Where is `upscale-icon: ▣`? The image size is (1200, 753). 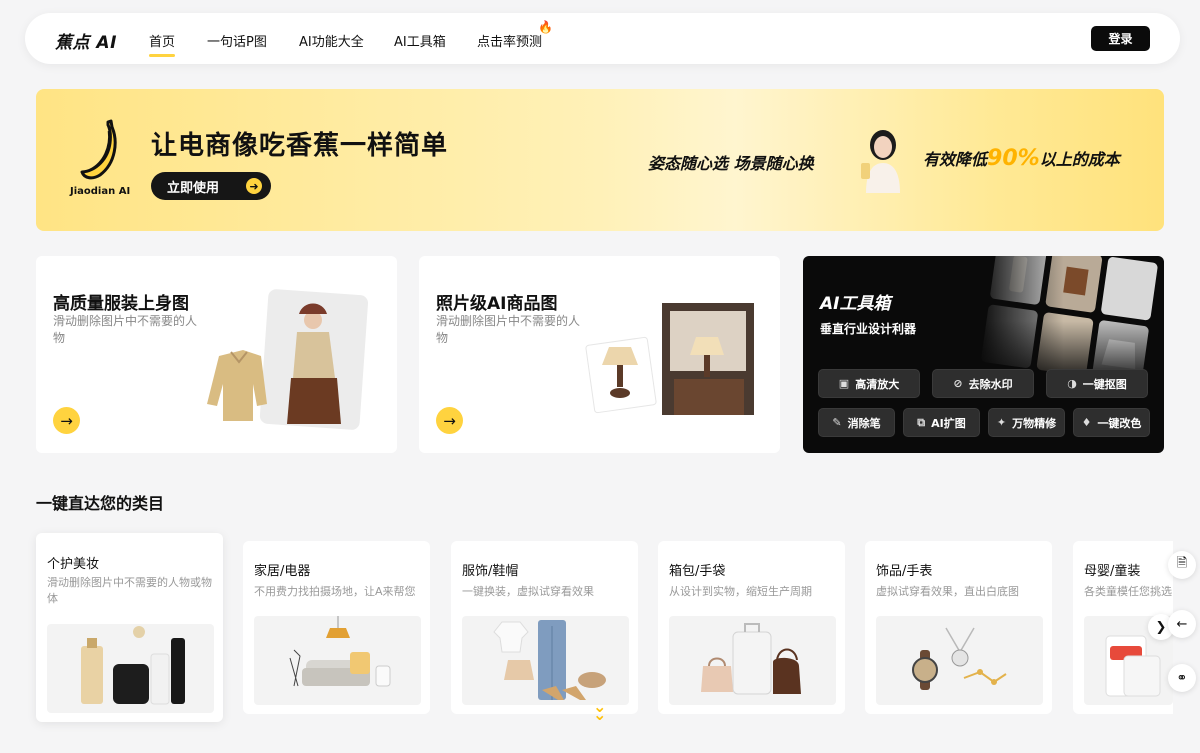 upscale-icon: ▣ is located at coordinates (844, 383).